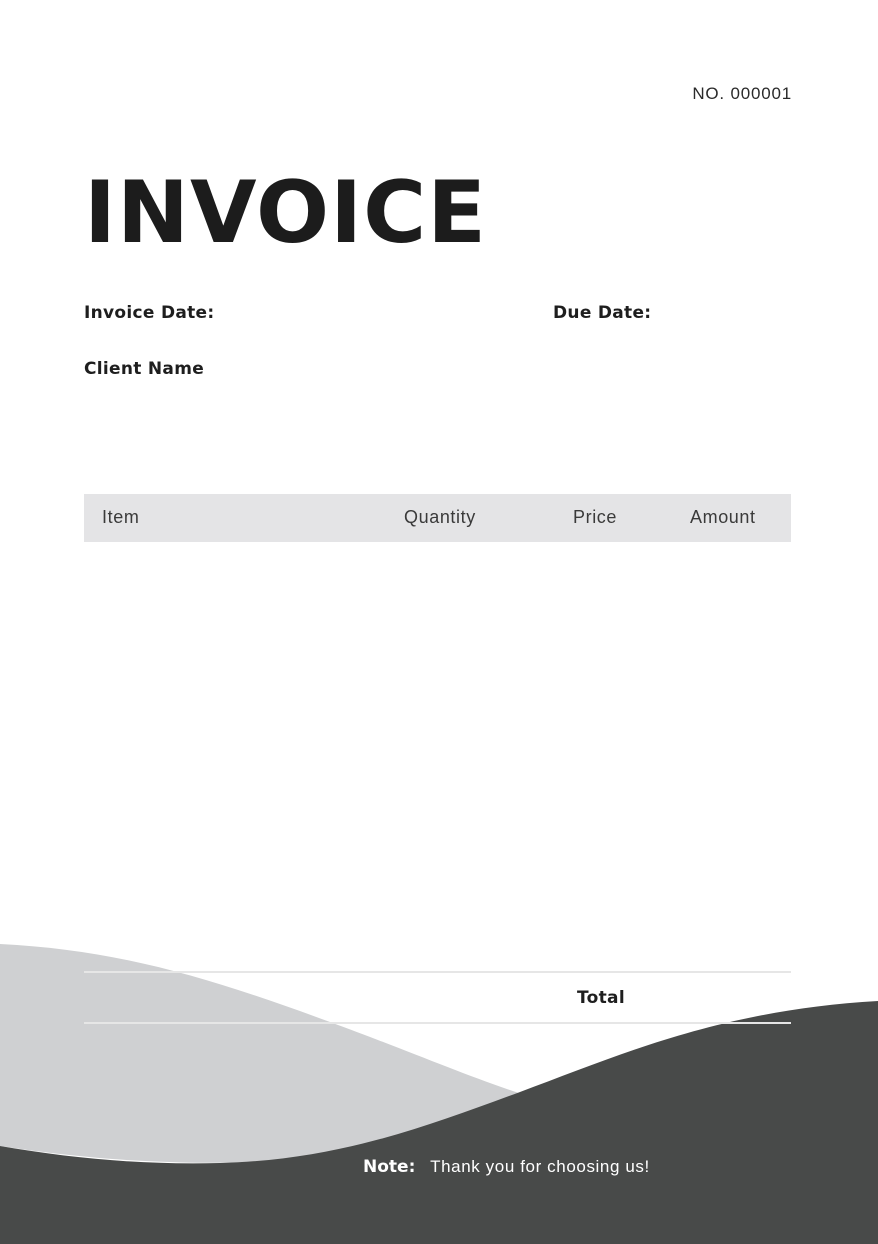 This screenshot has height=1244, width=878. Describe the element at coordinates (285, 213) in the screenshot. I see `invoice-title: INVOICE` at that location.